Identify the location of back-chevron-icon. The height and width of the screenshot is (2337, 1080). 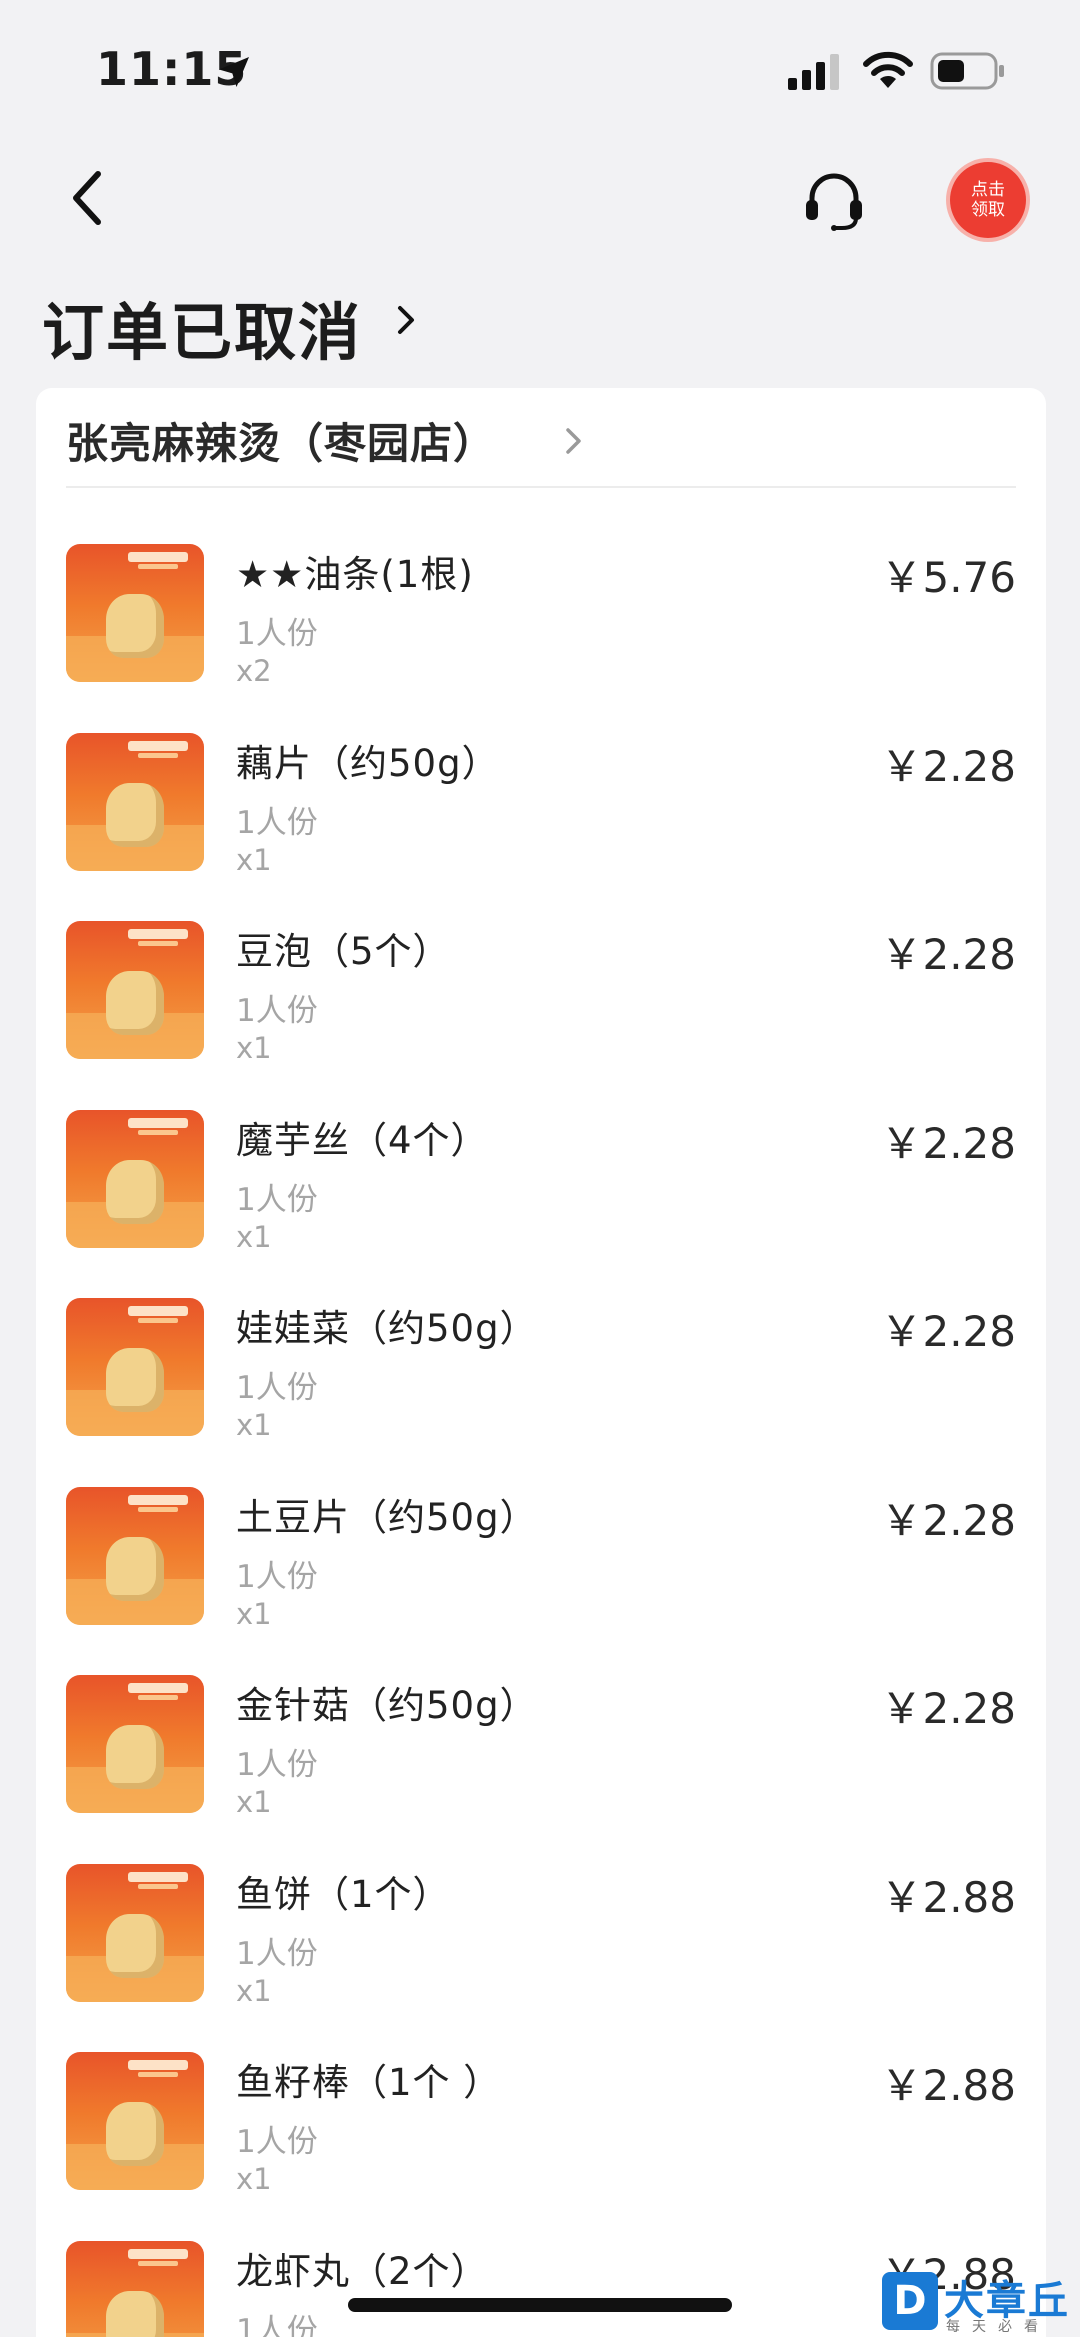
(88, 198).